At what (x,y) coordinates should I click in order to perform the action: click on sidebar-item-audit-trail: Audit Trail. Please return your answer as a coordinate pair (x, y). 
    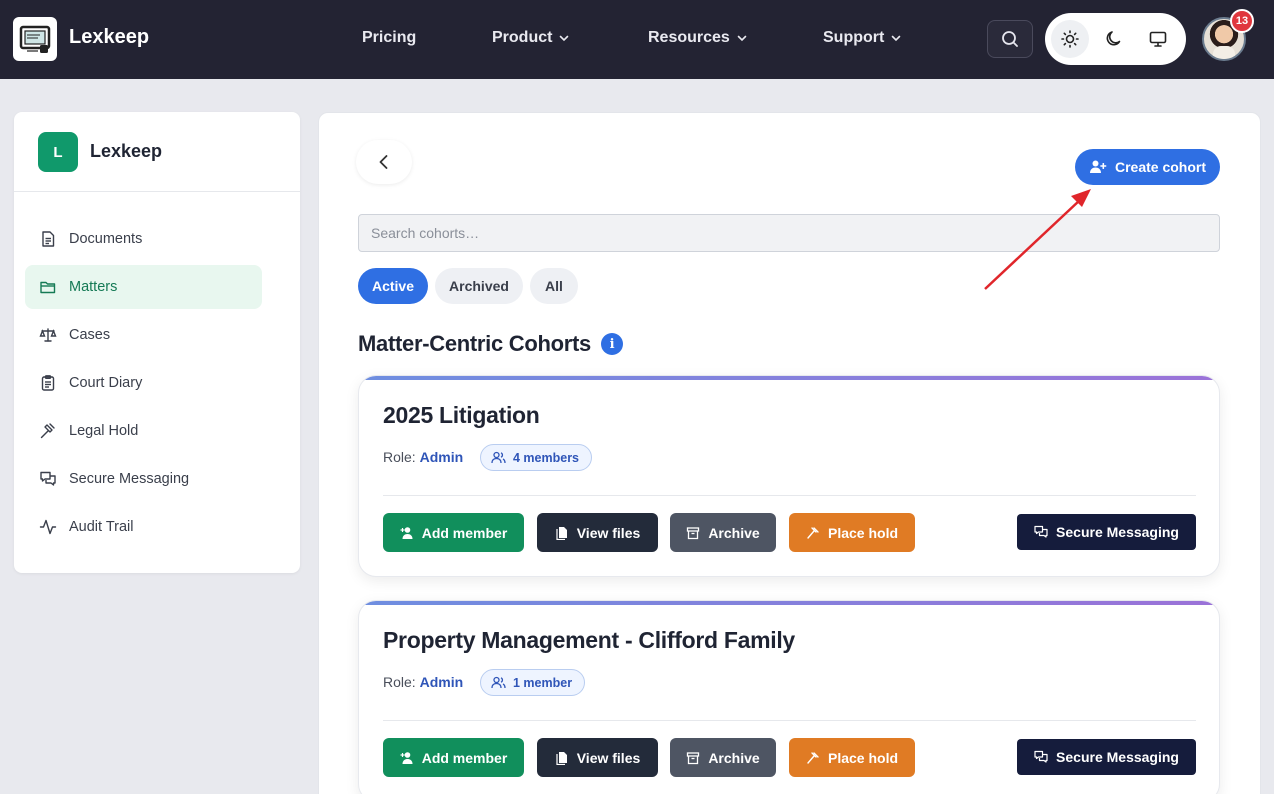
    Looking at the image, I should click on (143, 527).